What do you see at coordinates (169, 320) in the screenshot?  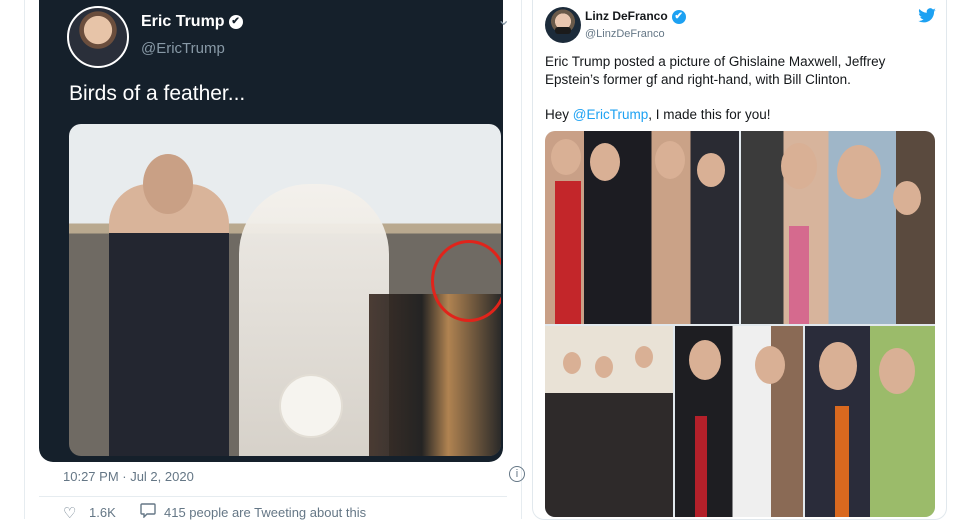 I see `photo-figure-man` at bounding box center [169, 320].